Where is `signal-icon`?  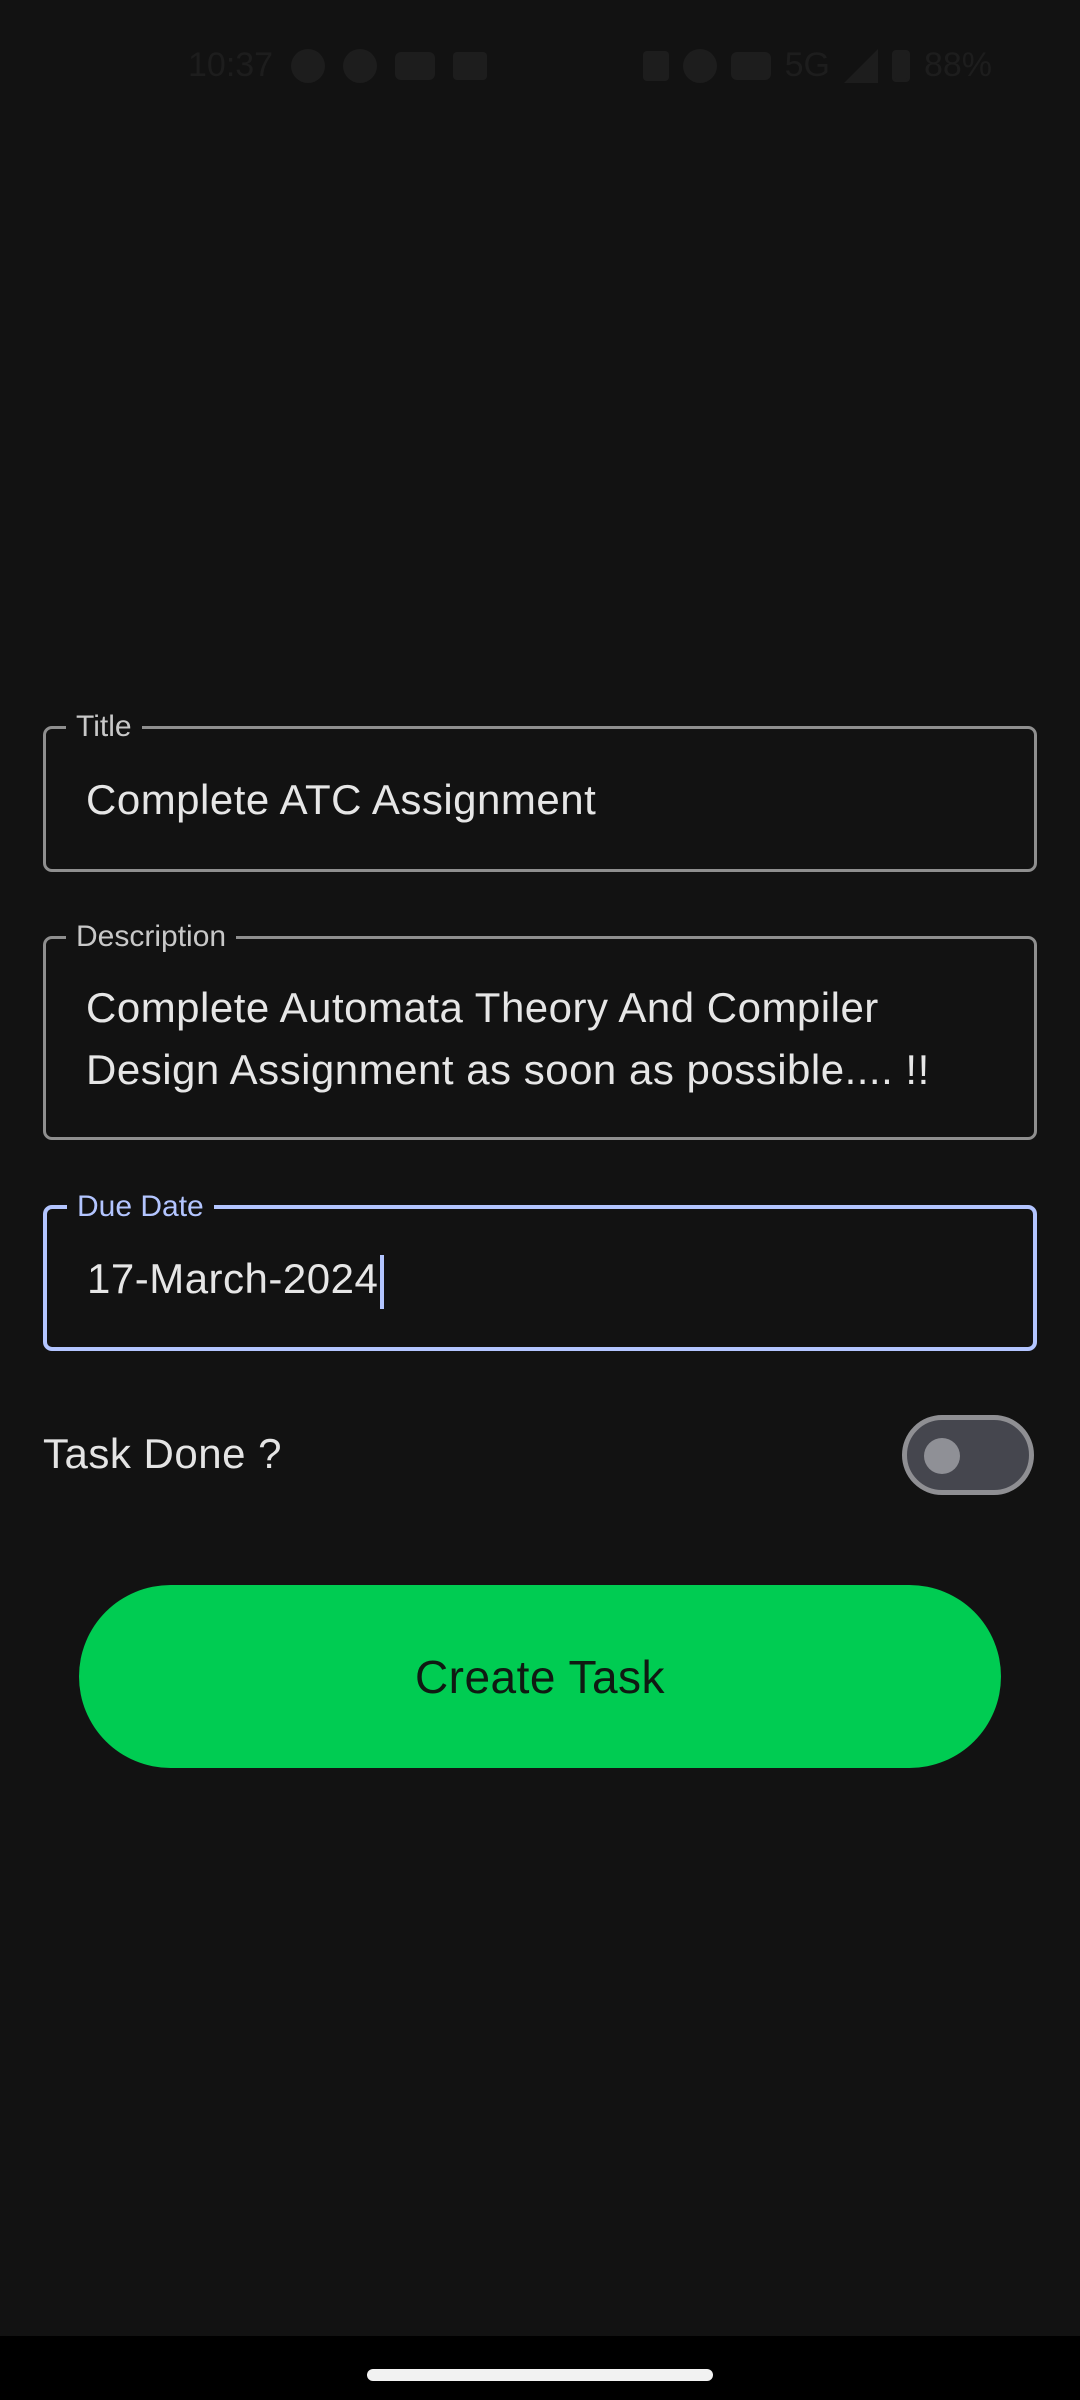
signal-icon is located at coordinates (860, 65).